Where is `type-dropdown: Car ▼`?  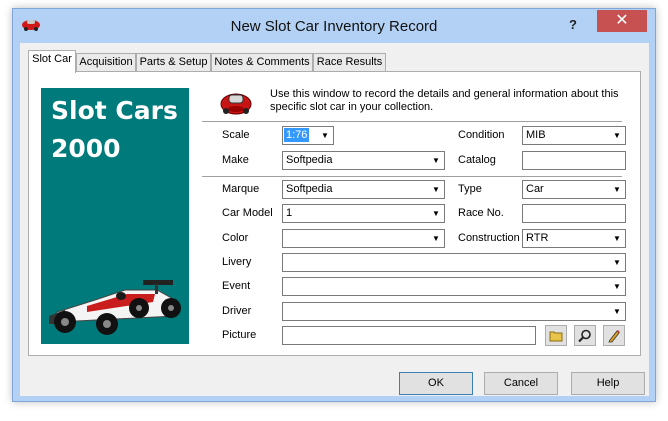
type-dropdown: Car ▼ is located at coordinates (574, 189).